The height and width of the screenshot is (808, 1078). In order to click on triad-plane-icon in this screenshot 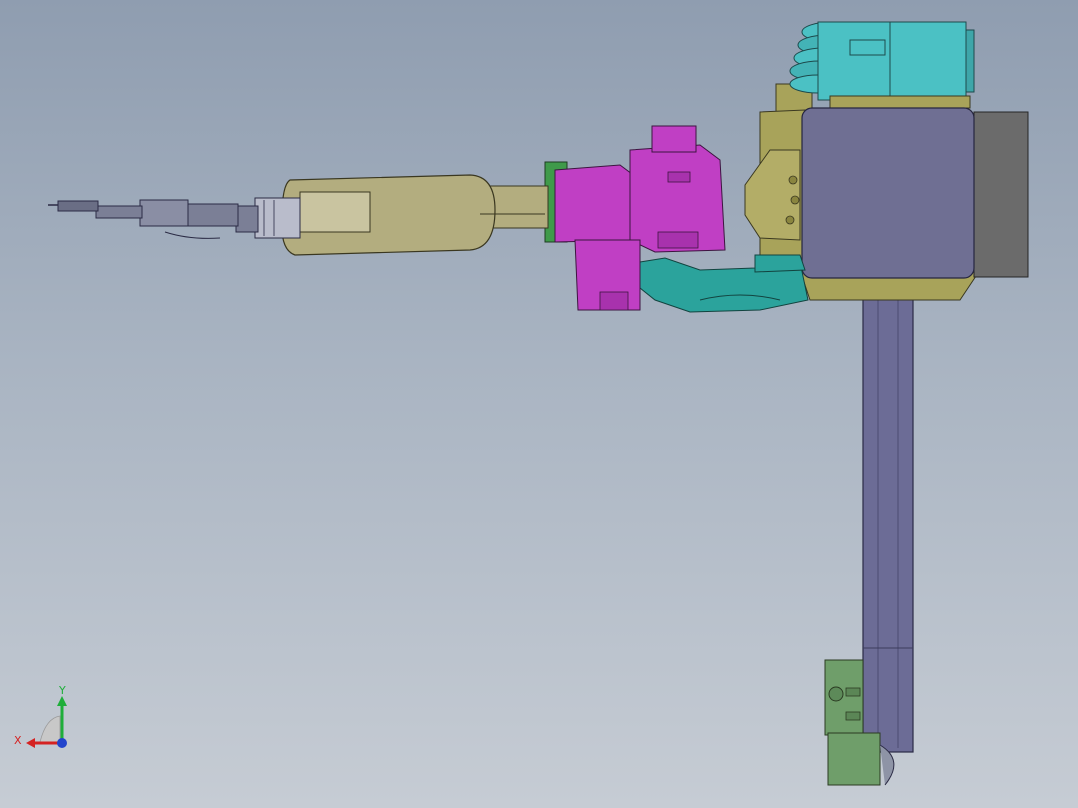, I will do `click(50, 729)`.